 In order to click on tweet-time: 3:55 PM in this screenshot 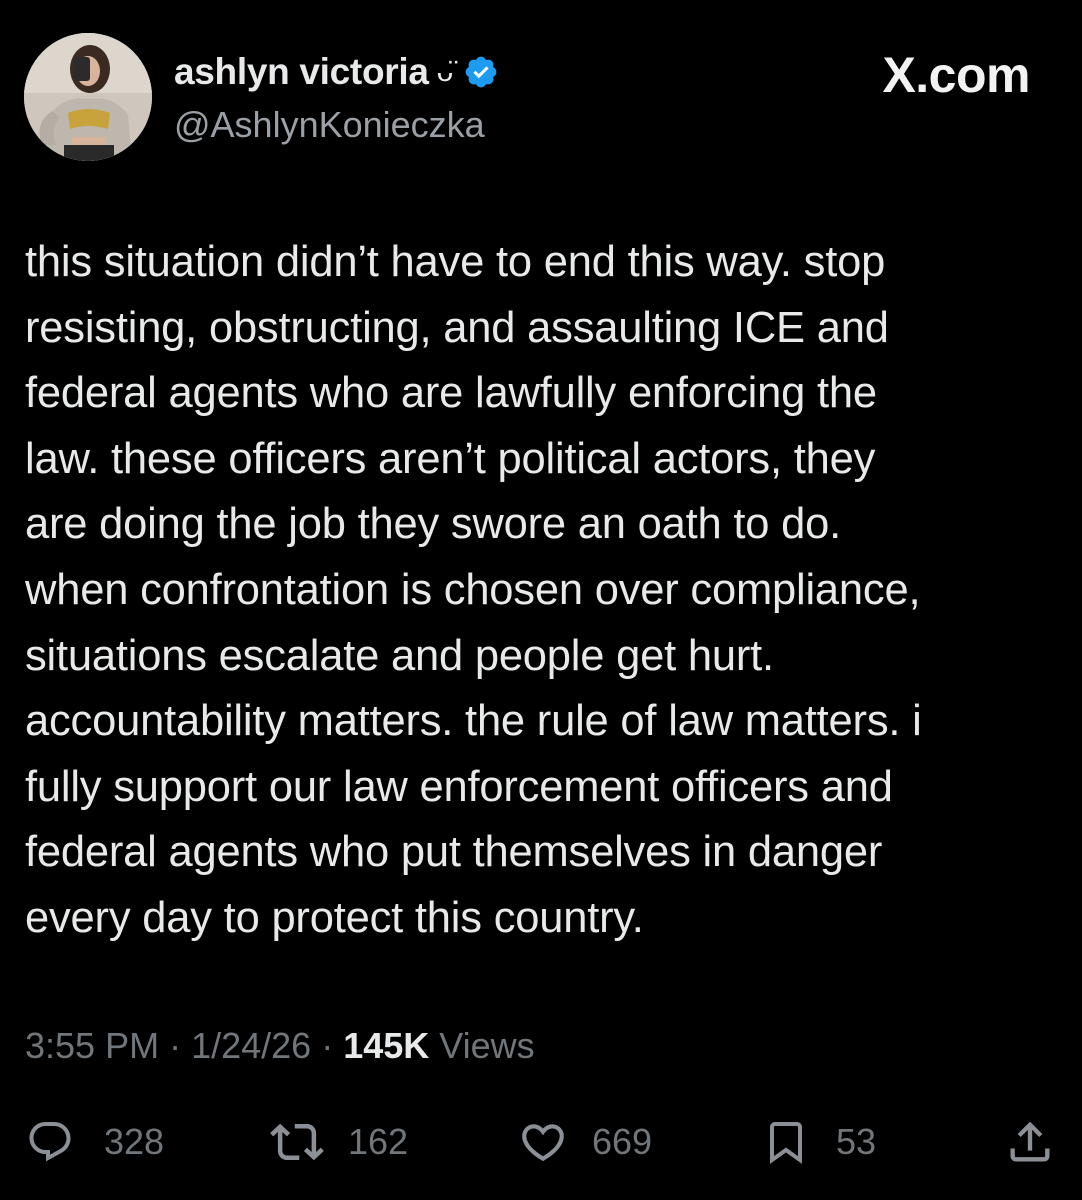, I will do `click(92, 1045)`.